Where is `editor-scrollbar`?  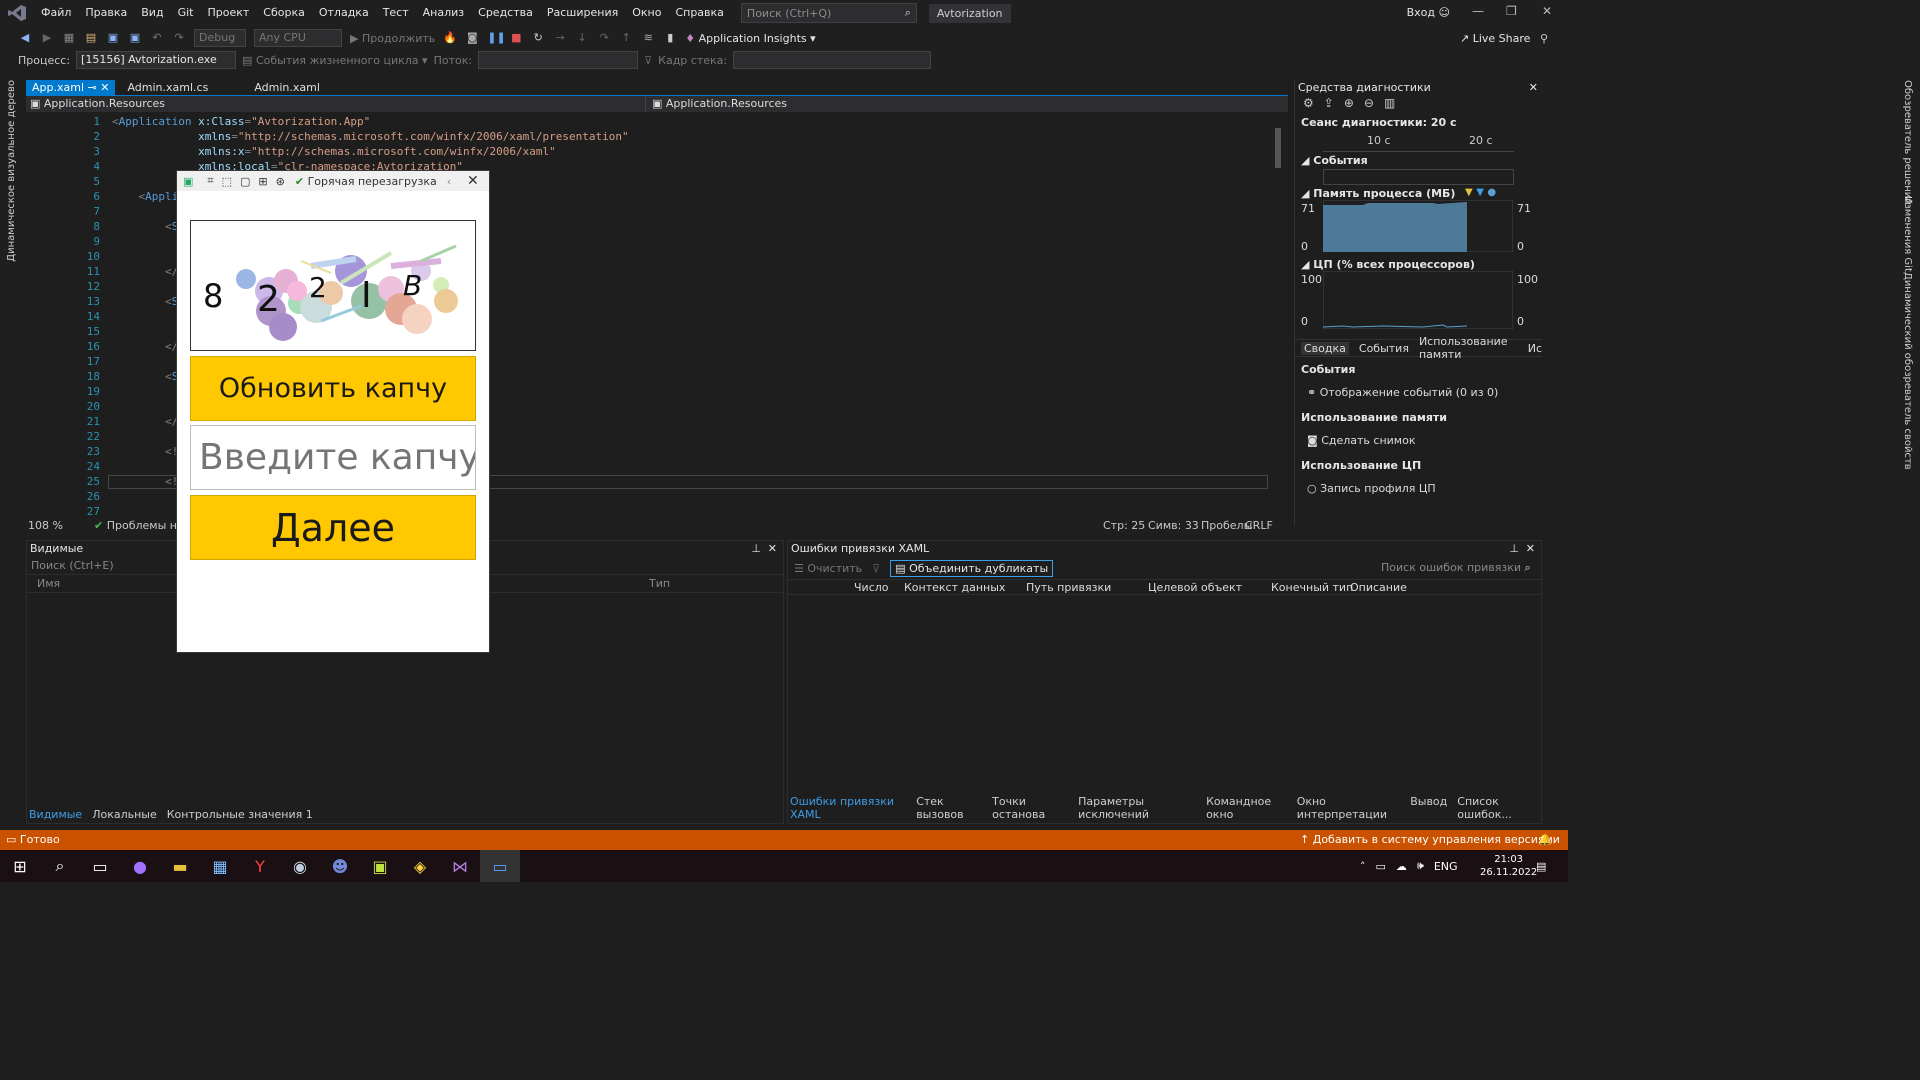 editor-scrollbar is located at coordinates (1278, 315).